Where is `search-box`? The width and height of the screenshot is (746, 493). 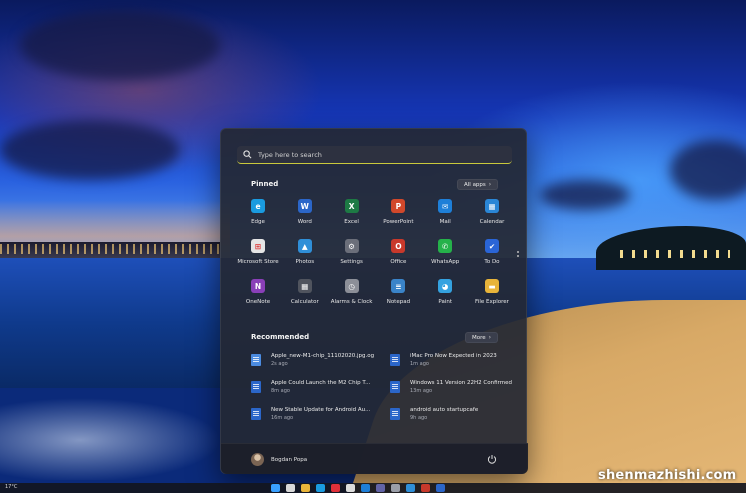
search-box is located at coordinates (374, 155).